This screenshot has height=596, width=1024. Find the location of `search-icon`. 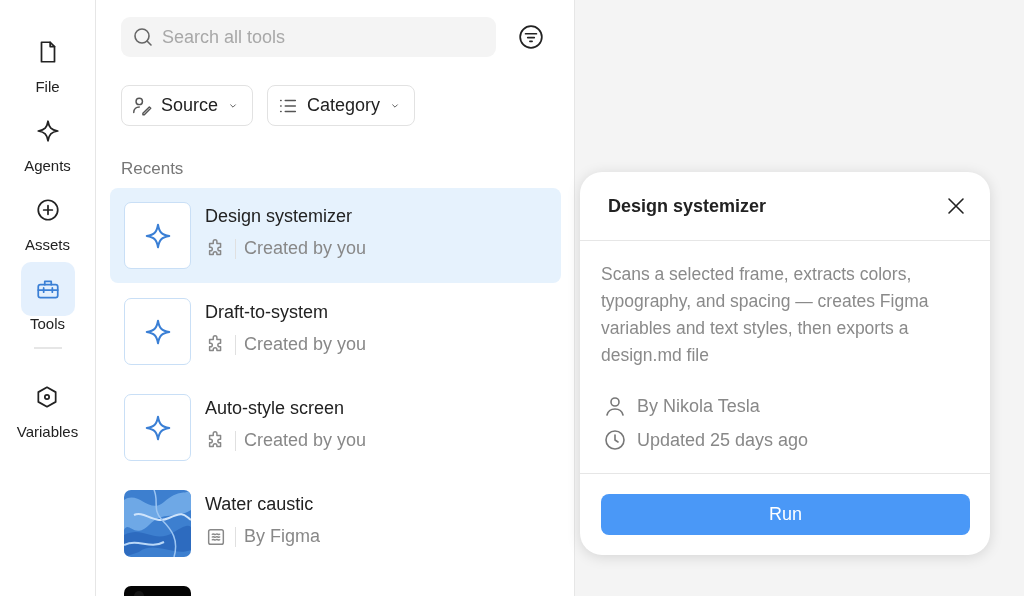

search-icon is located at coordinates (143, 37).